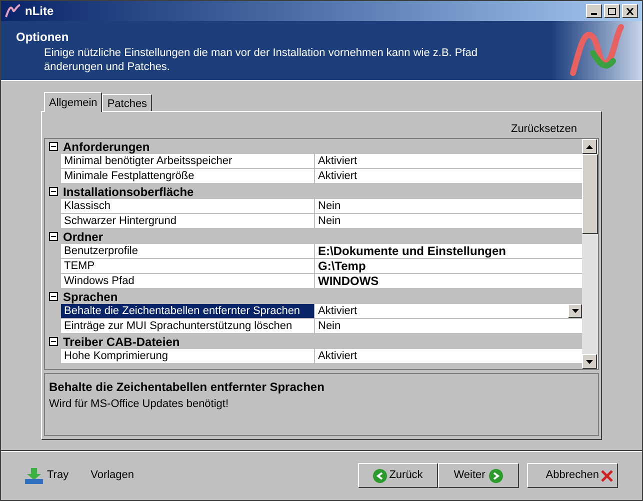 This screenshot has height=501, width=643. Describe the element at coordinates (590, 254) in the screenshot. I see `scrollbar` at that location.